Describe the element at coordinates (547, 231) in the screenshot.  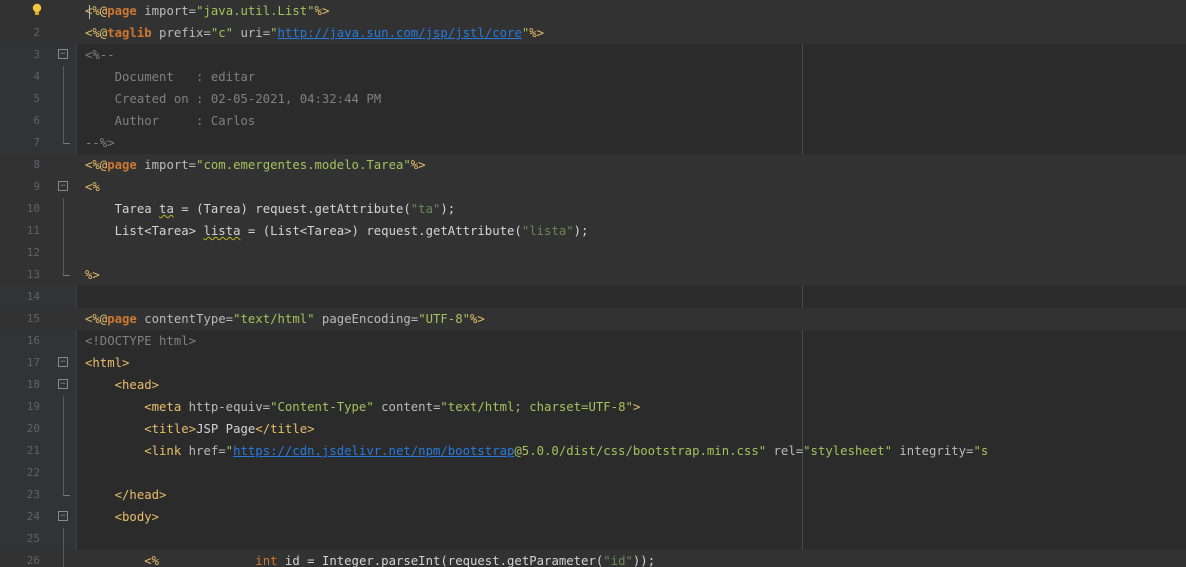
I see `code-token: "lista"` at that location.